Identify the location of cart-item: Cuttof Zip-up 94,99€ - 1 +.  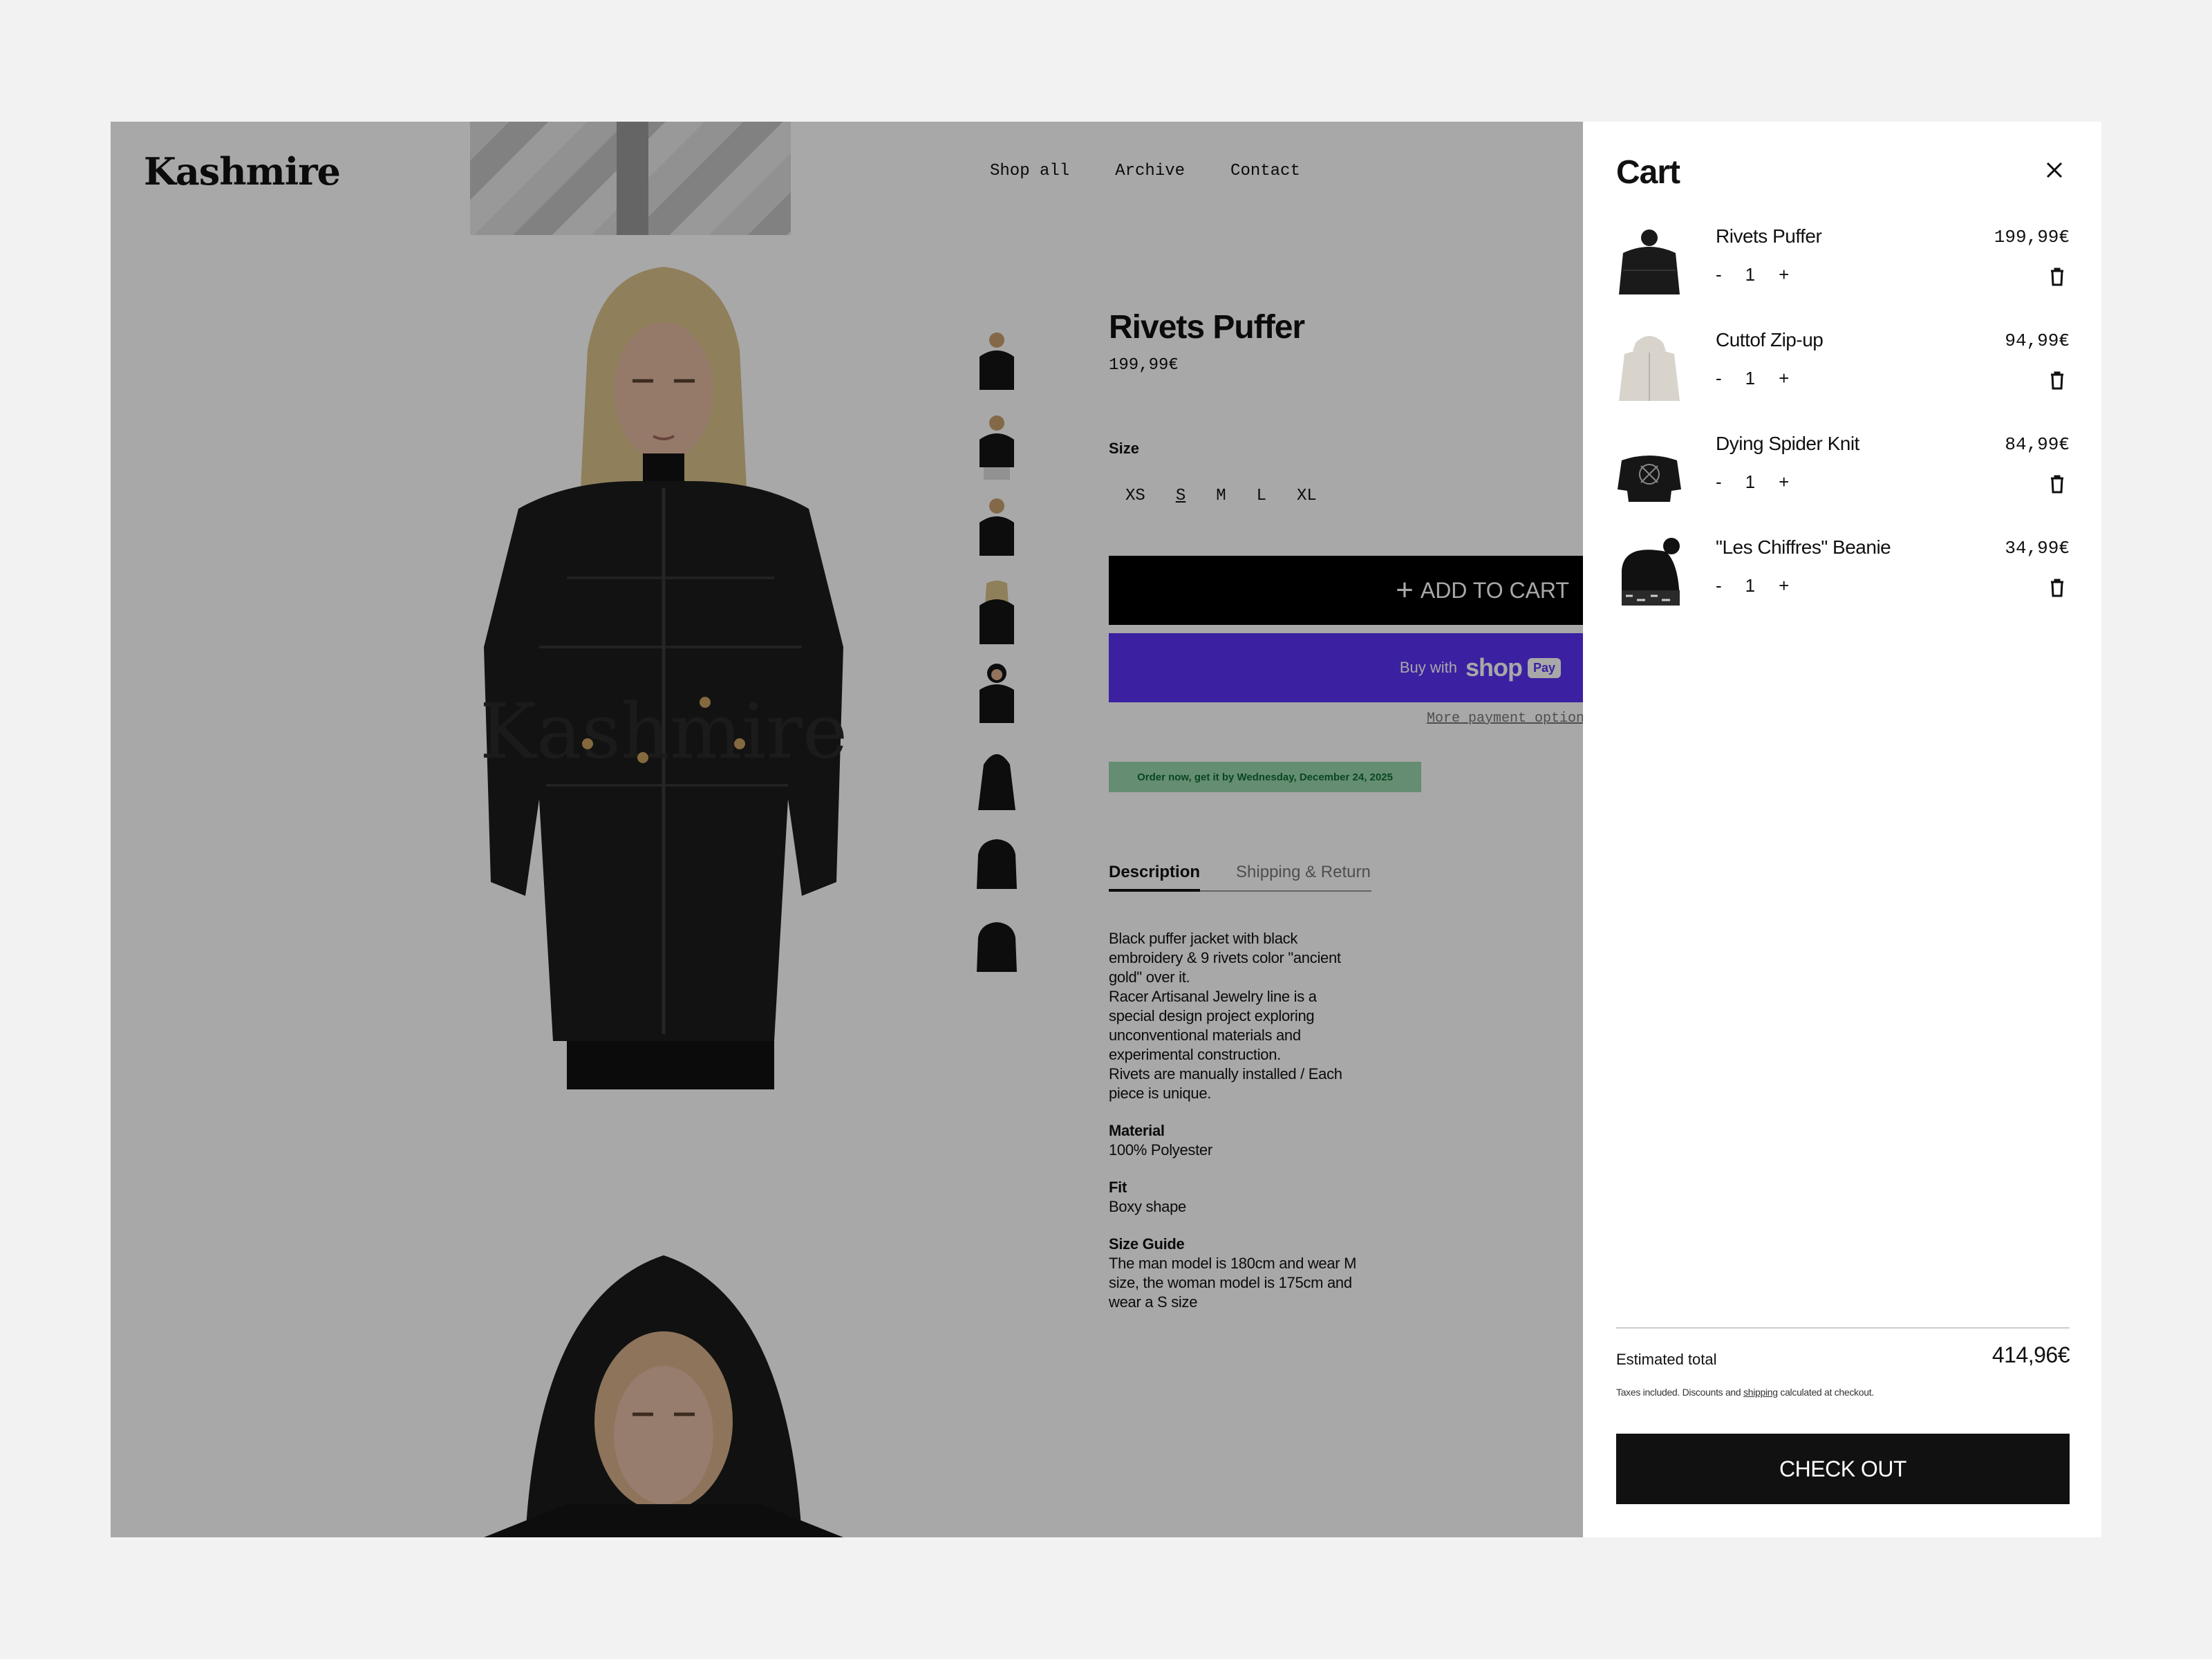
(1843, 381).